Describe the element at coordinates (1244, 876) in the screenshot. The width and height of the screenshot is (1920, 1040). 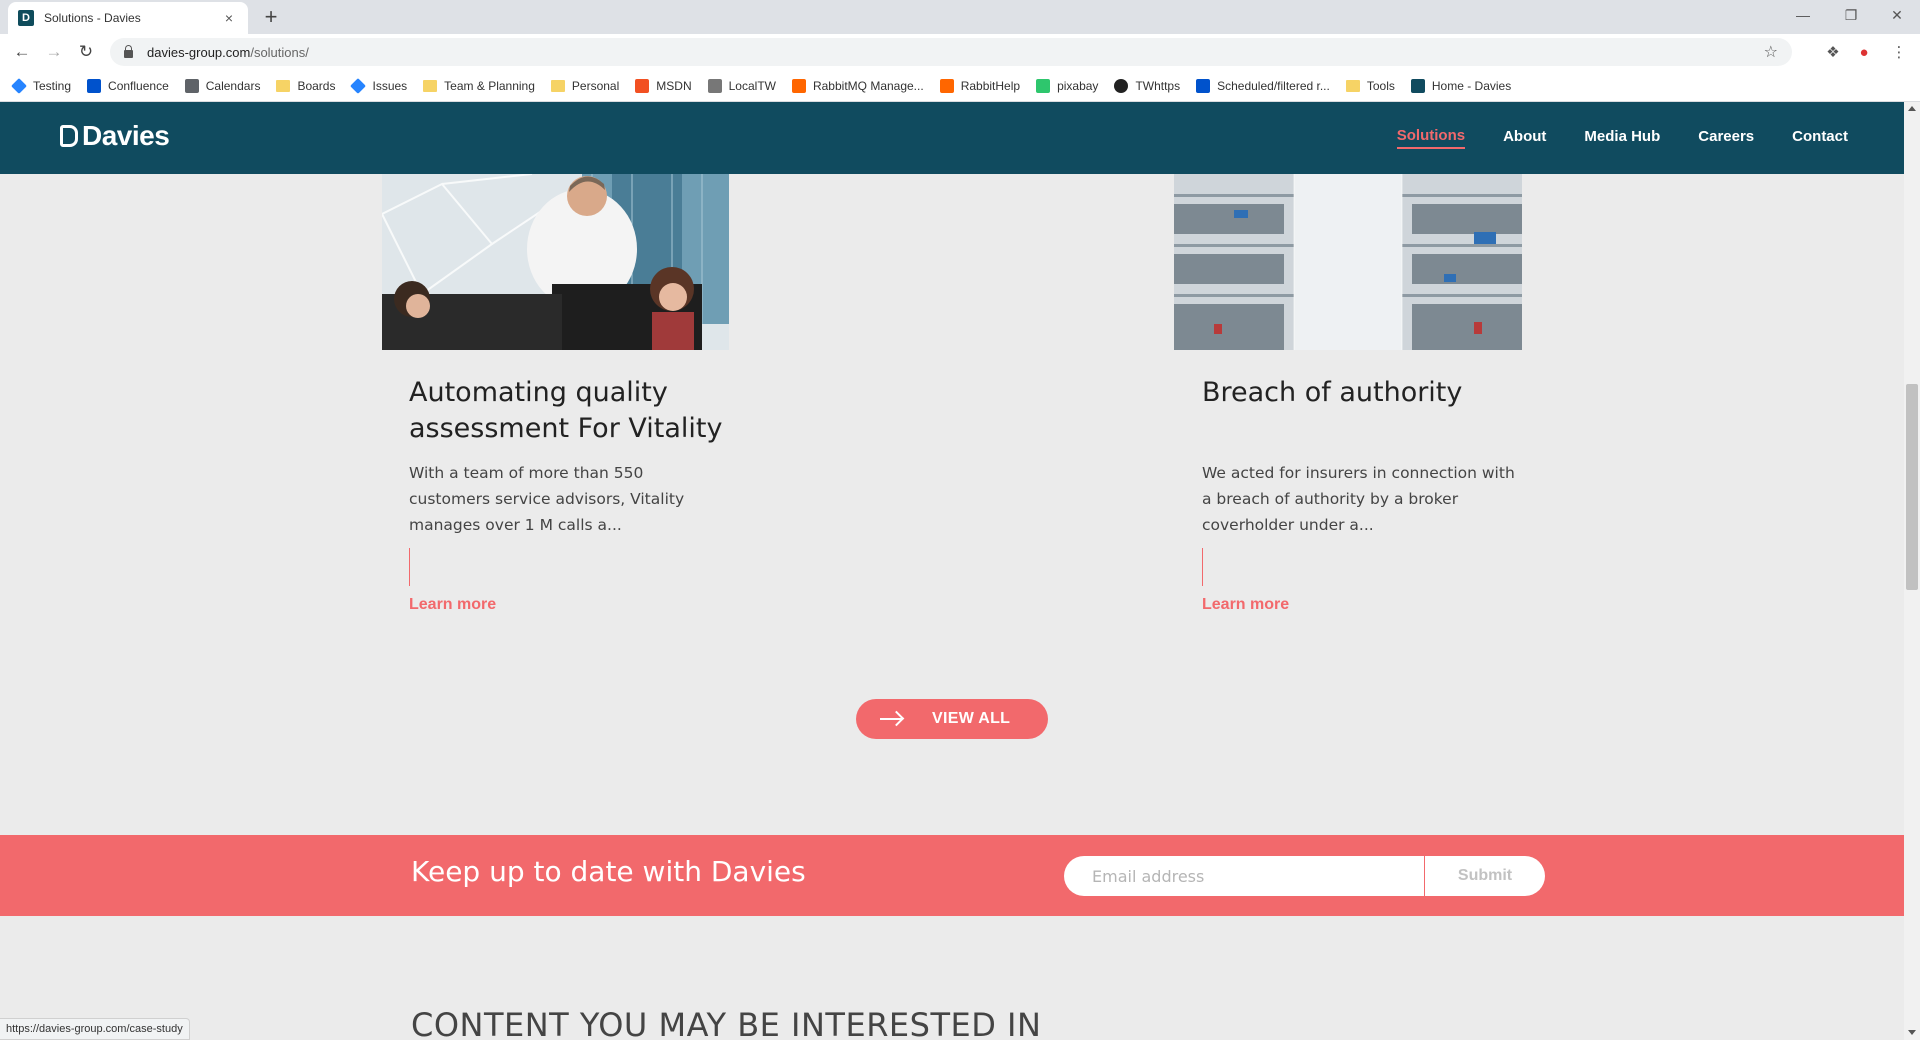
I see `email-field` at that location.